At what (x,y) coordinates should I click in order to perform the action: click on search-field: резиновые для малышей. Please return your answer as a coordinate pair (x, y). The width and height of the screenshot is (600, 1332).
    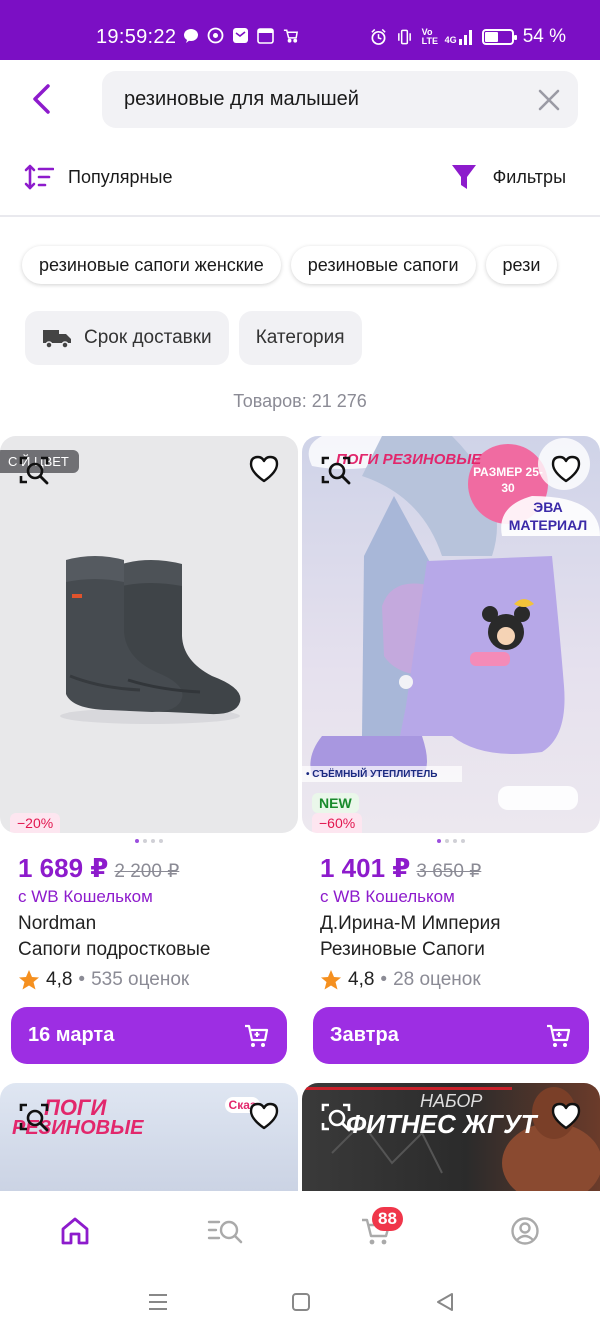
    Looking at the image, I should click on (340, 99).